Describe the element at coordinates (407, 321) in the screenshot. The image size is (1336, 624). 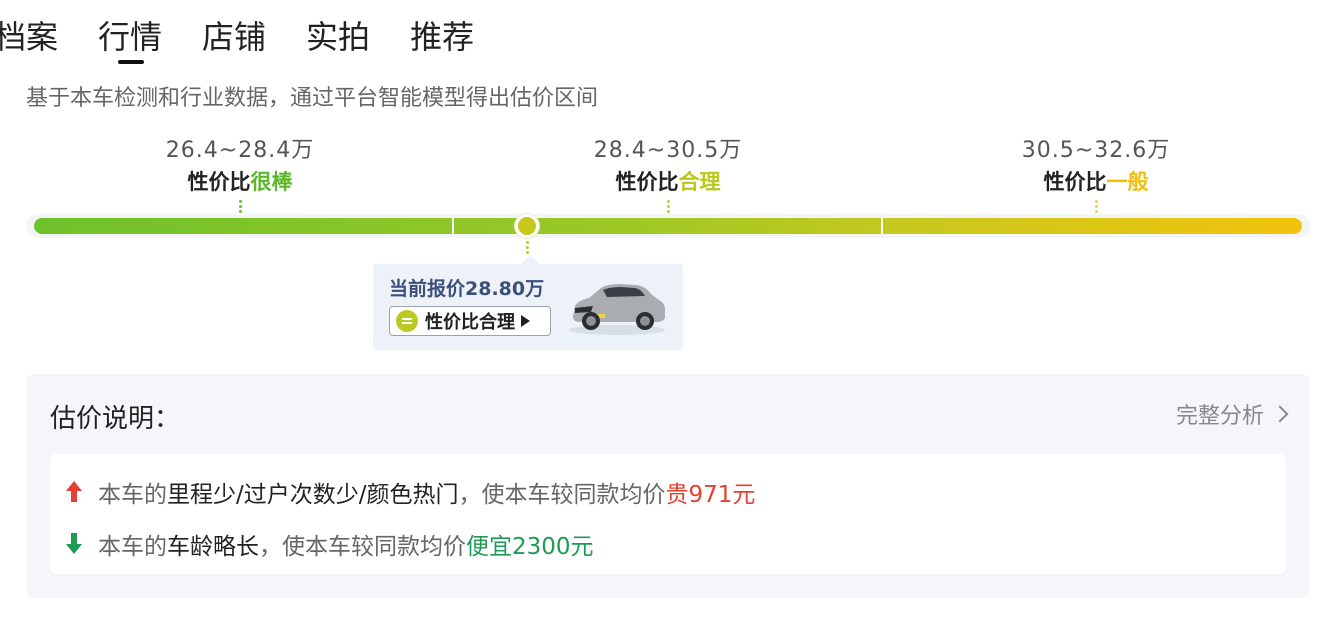
I see `equal-badge-icon` at that location.